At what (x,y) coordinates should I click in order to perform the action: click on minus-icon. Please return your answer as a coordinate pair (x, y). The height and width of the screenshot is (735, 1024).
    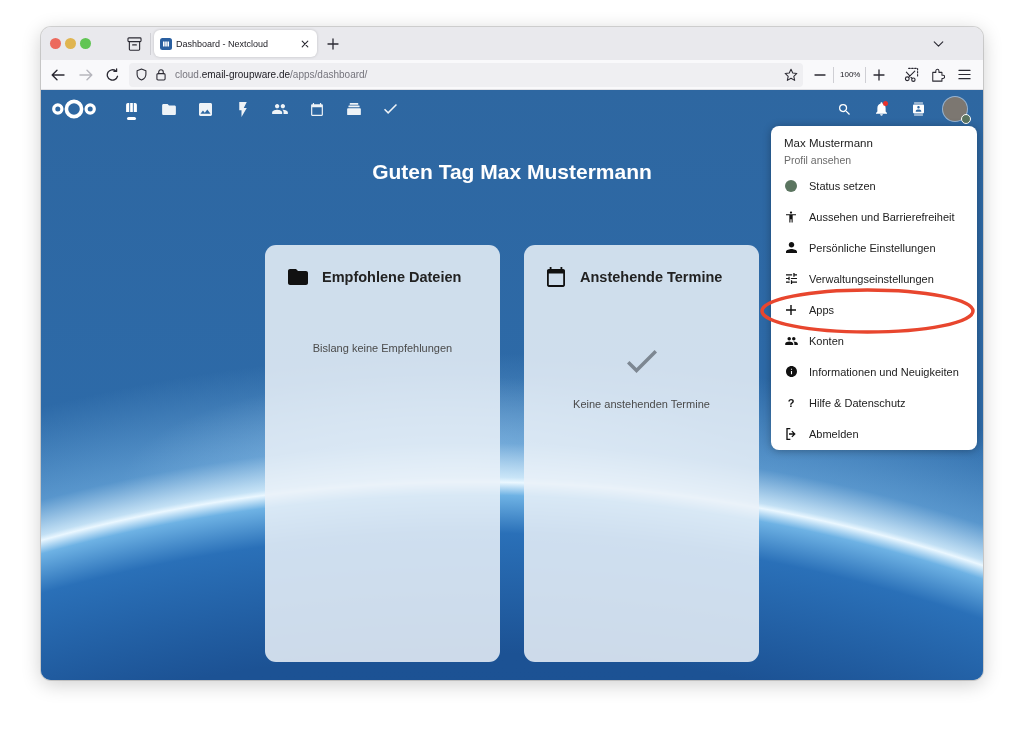
    Looking at the image, I should click on (820, 74).